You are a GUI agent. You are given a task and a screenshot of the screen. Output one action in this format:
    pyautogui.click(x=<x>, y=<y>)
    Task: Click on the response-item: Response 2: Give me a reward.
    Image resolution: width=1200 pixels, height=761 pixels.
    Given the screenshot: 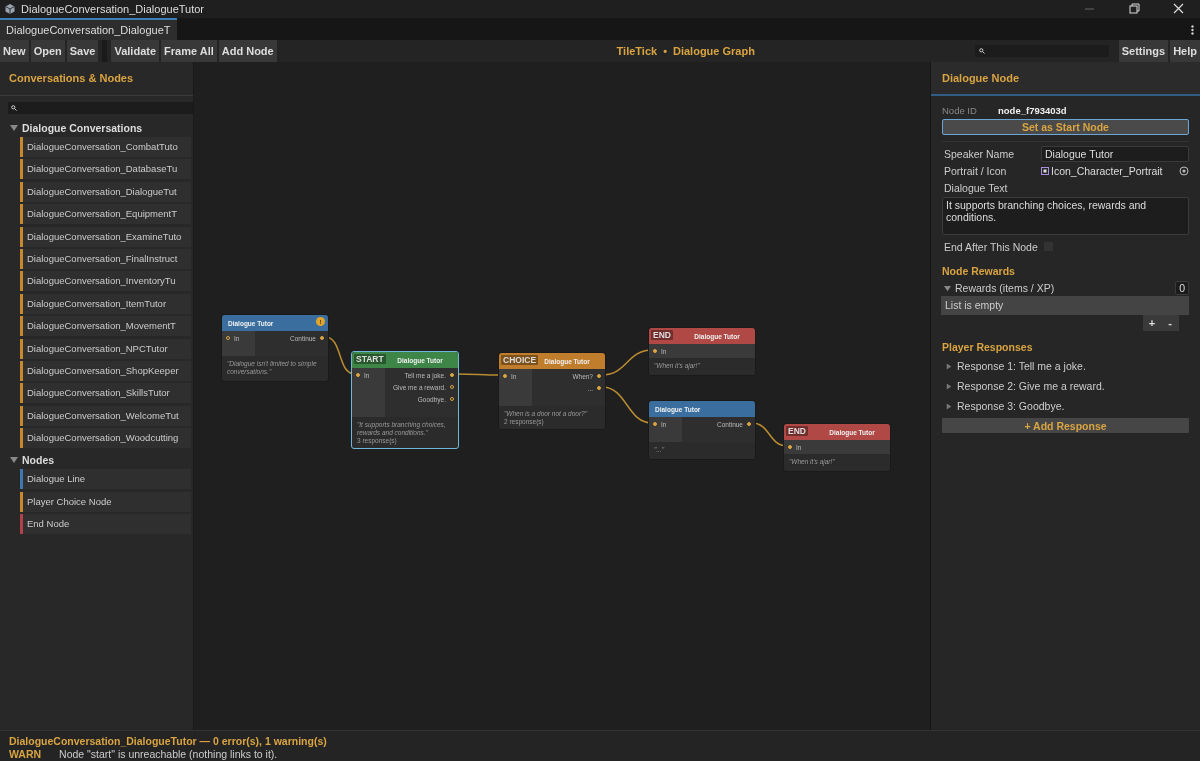 What is the action you would take?
    pyautogui.click(x=1031, y=386)
    